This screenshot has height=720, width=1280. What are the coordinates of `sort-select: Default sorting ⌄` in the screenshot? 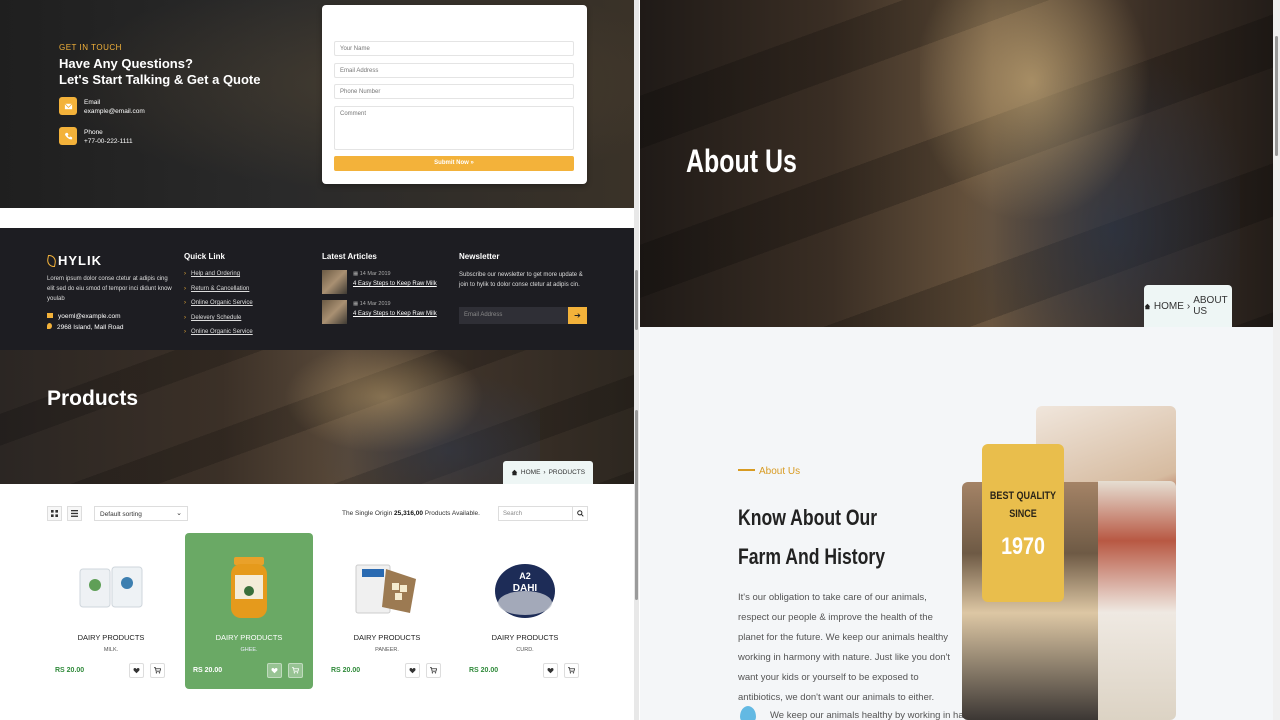 It's located at (141, 513).